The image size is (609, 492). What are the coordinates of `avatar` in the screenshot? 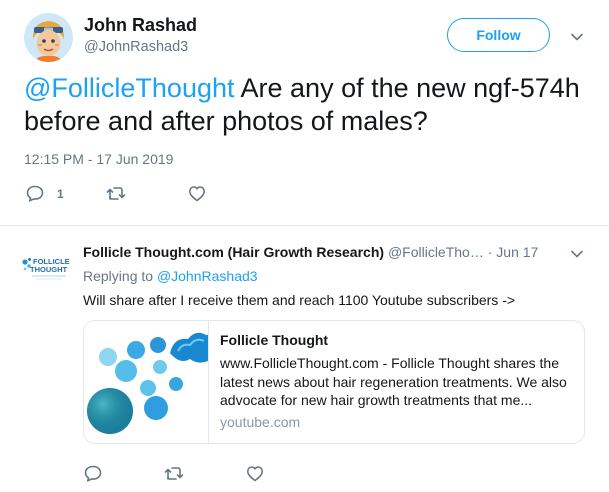 It's located at (48, 37).